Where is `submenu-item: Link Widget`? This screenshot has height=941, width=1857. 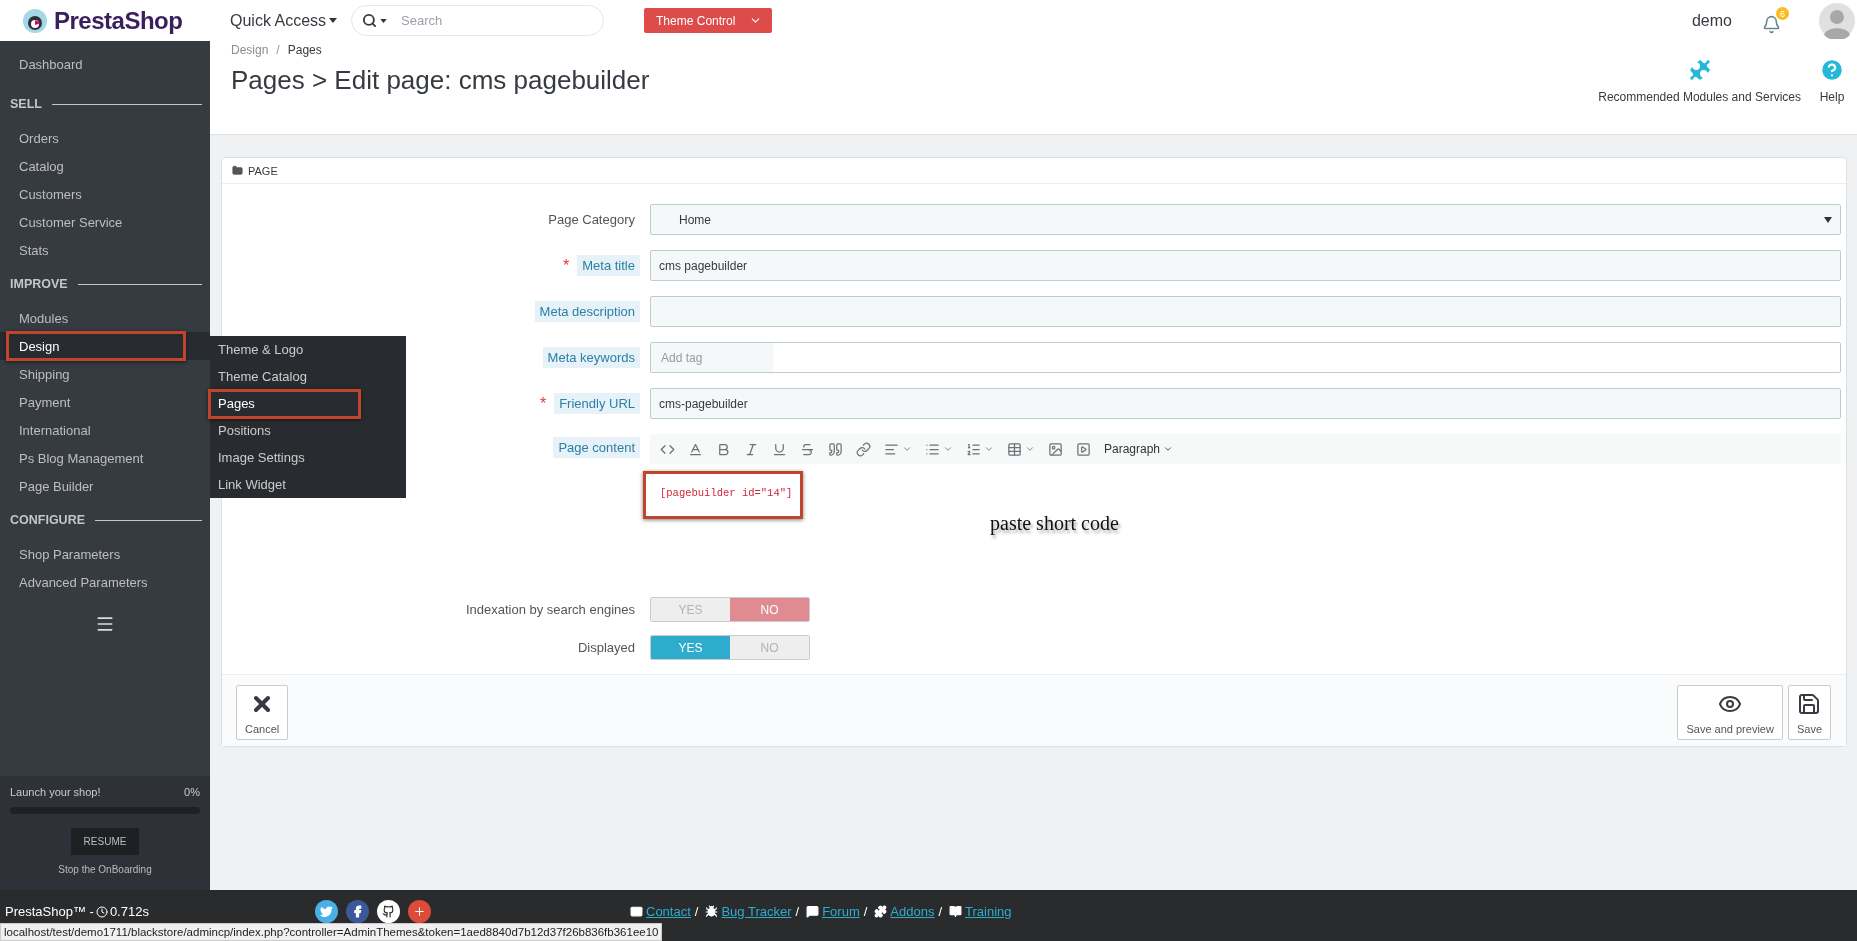 submenu-item: Link Widget is located at coordinates (308, 484).